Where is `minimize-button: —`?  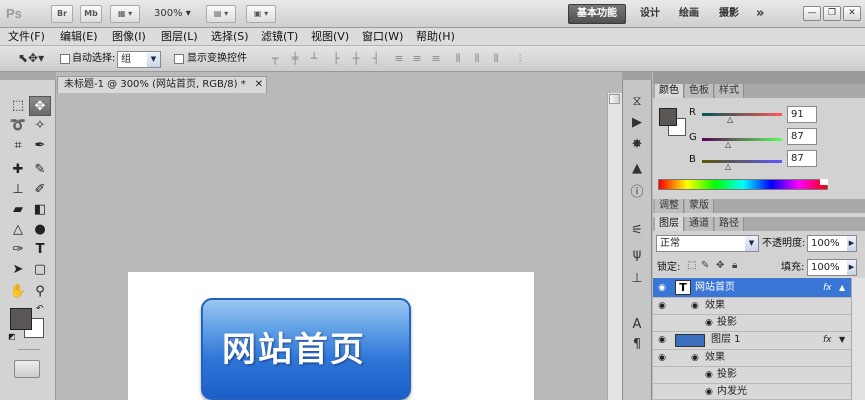
minimize-button: — is located at coordinates (812, 13).